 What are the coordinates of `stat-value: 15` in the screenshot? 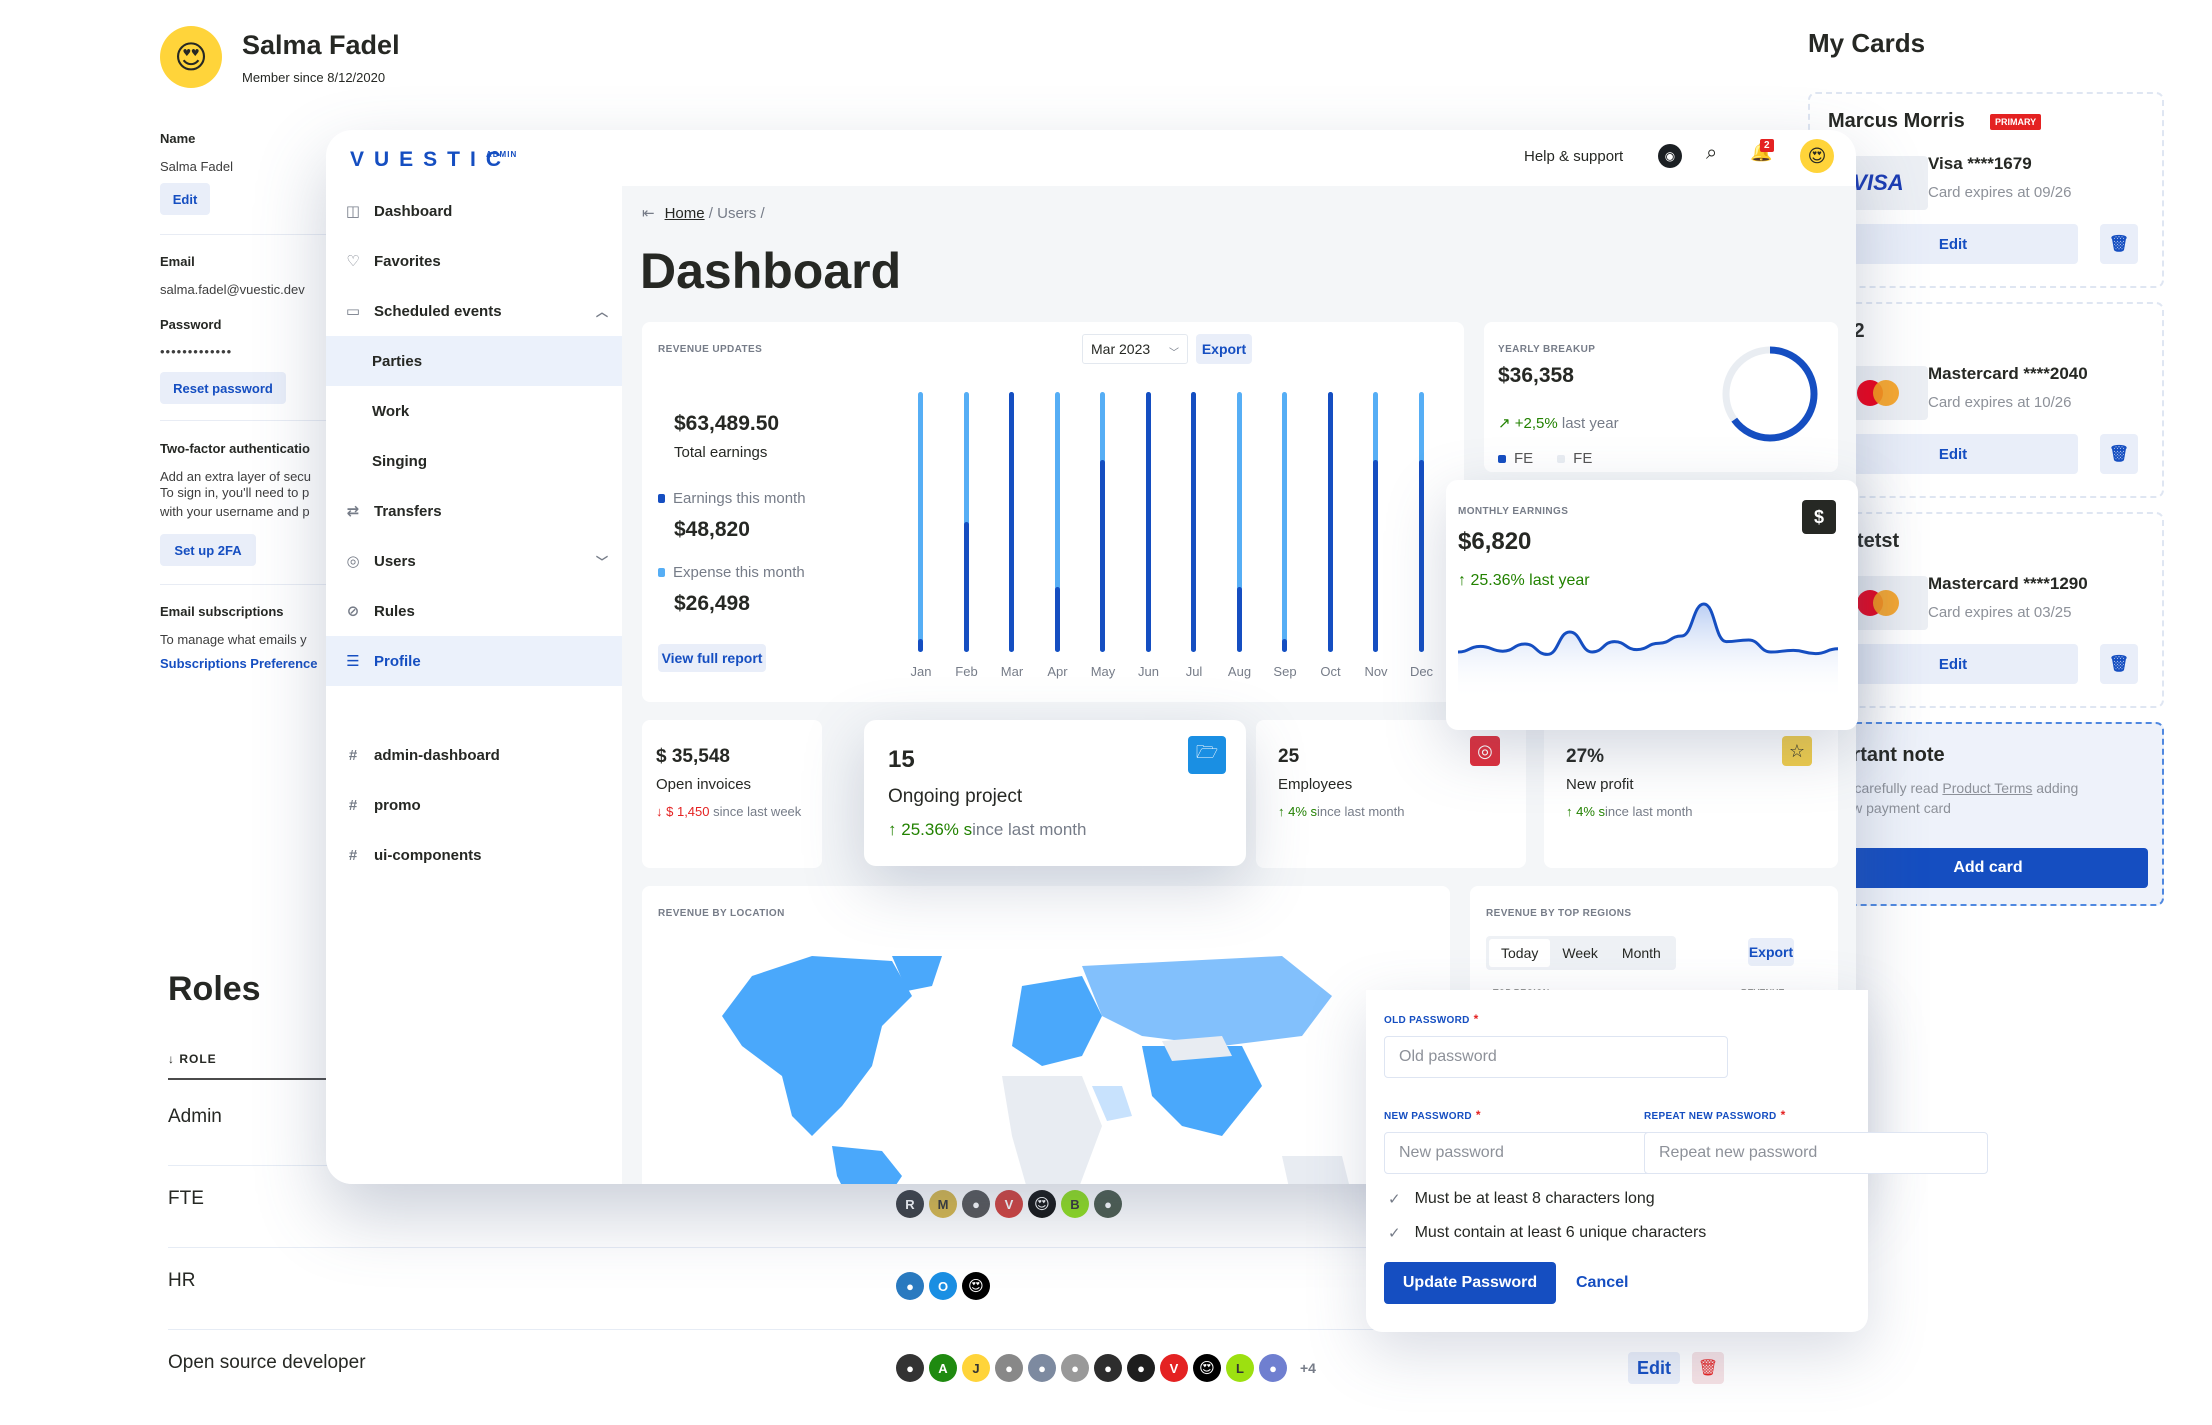 It's located at (901, 759).